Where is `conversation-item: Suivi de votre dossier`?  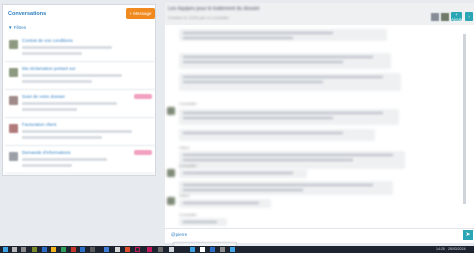
conversation-item: Suivi de votre dossier is located at coordinates (80, 104).